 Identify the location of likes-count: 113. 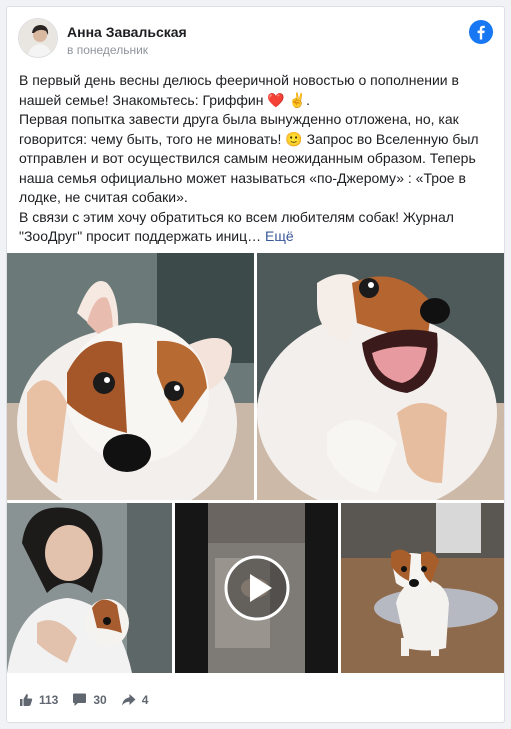
(38, 700).